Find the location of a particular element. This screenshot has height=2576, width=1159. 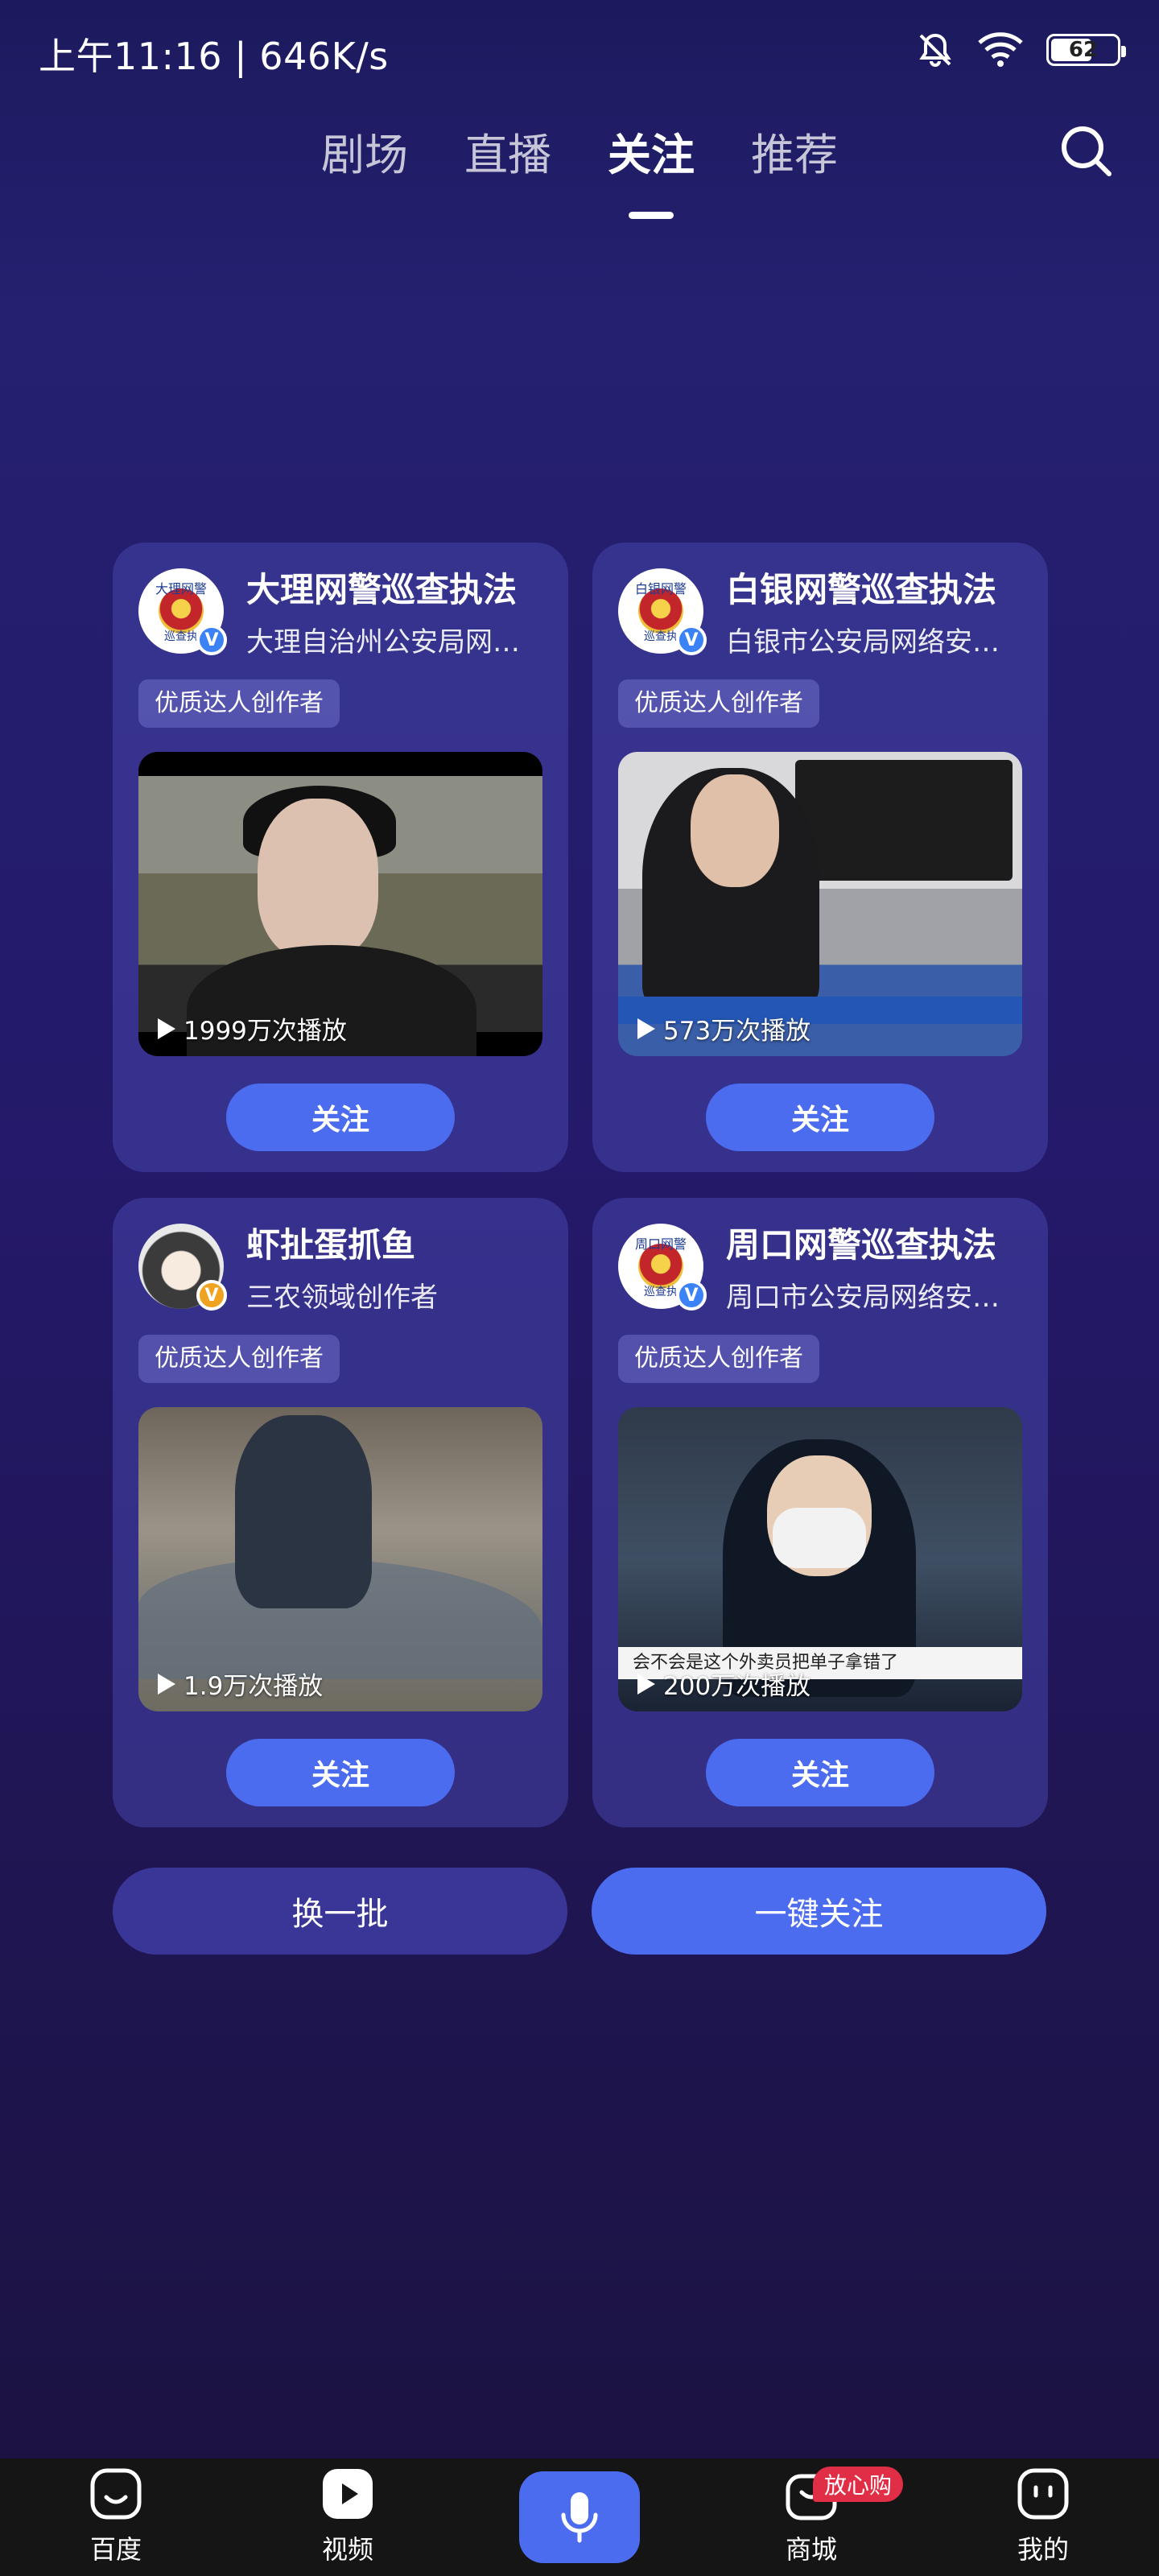

video-thumbnail: 1.9万次播放 is located at coordinates (340, 1559).